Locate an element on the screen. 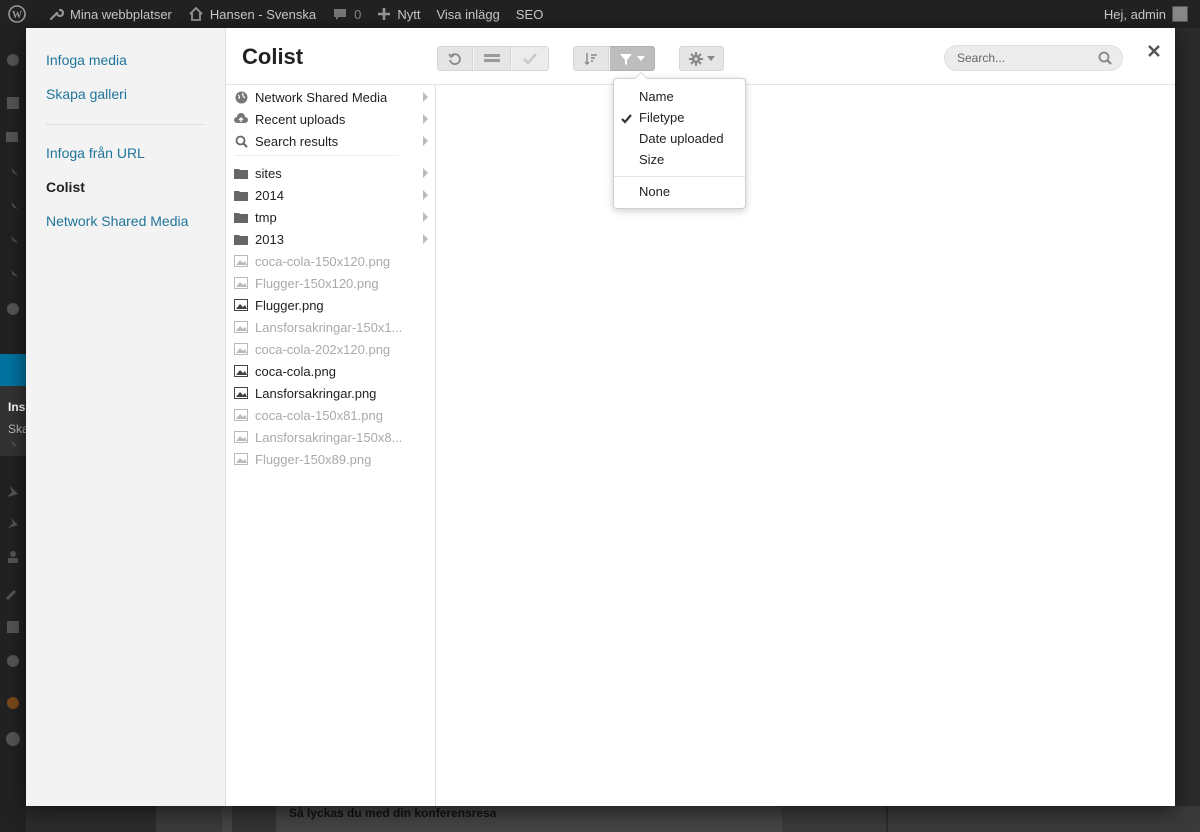 This screenshot has height=832, width=1200. folder-item: tmp is located at coordinates (332, 217).